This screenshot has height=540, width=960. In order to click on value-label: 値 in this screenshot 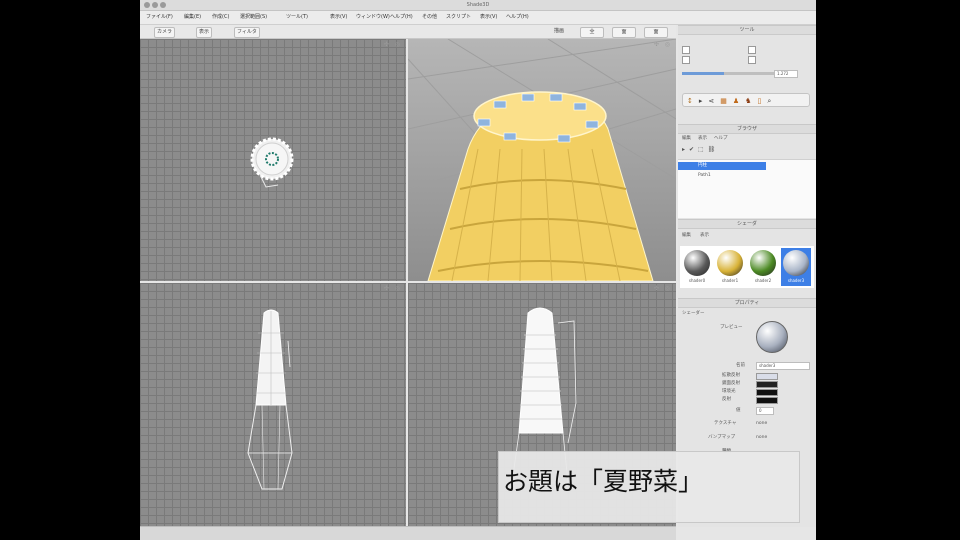, I will do `click(738, 410)`.